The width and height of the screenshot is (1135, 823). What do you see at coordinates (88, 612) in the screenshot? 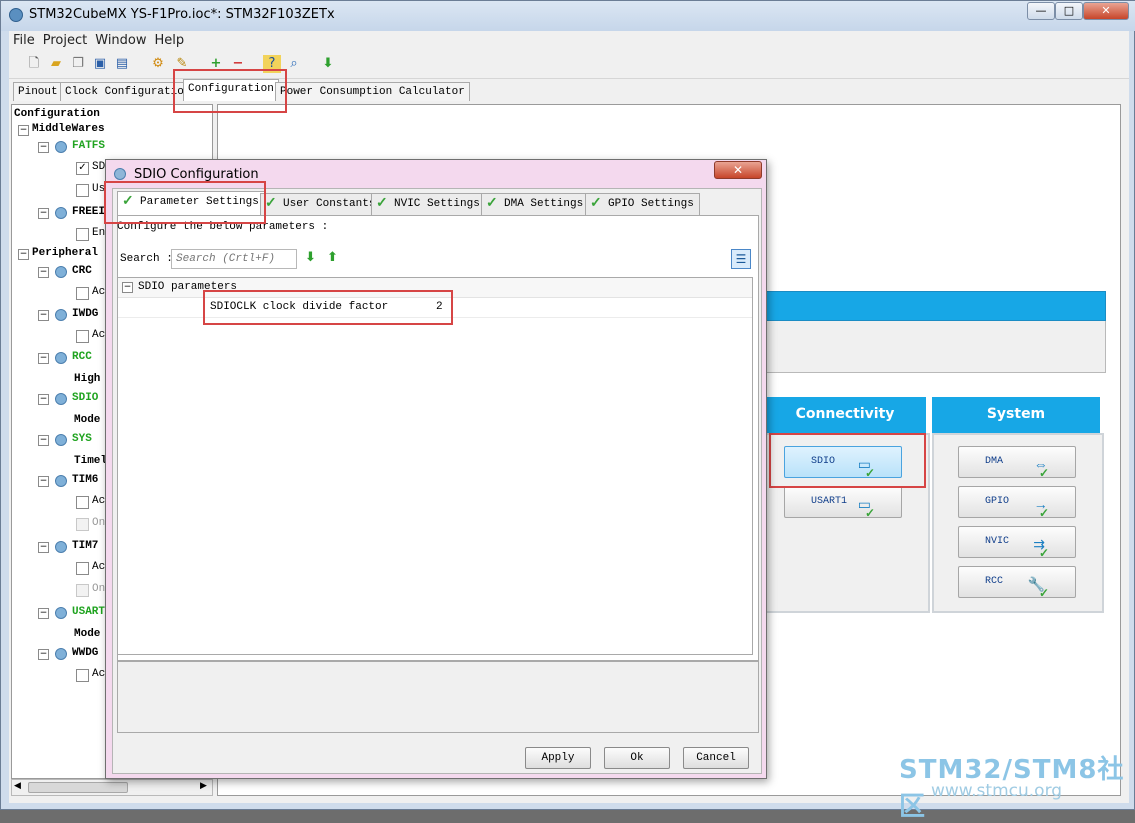
I see `tree-usart: USART` at bounding box center [88, 612].